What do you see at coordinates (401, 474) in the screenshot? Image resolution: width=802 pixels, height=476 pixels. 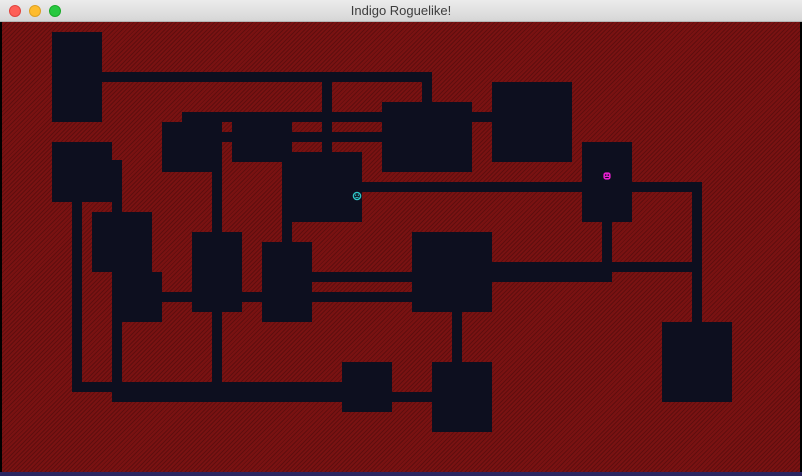 I see `window-bottom-edge` at bounding box center [401, 474].